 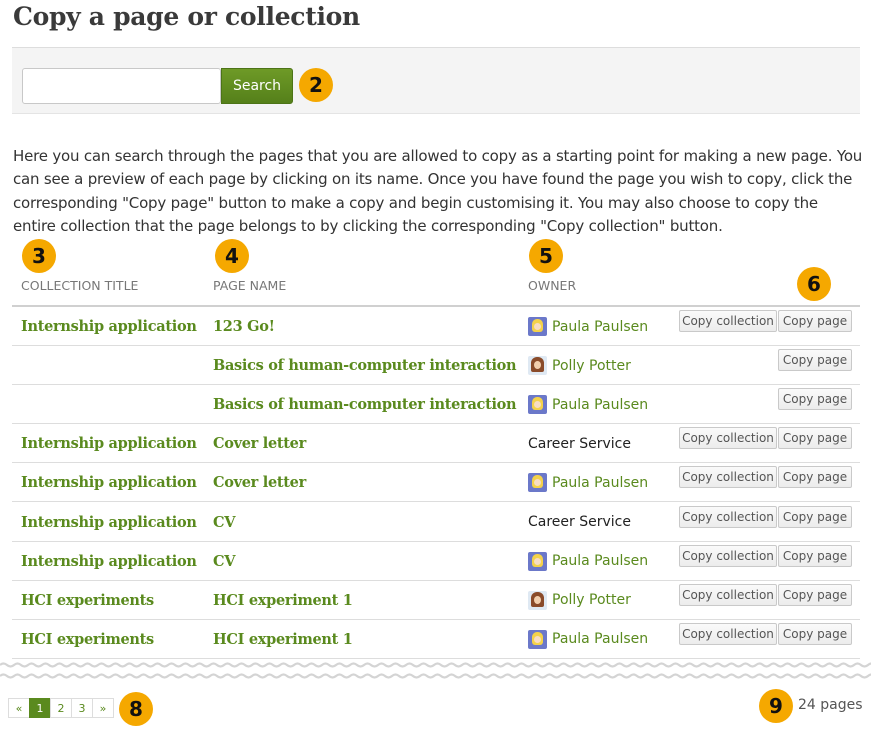 I want to click on callout-badge: 6, so click(x=814, y=284).